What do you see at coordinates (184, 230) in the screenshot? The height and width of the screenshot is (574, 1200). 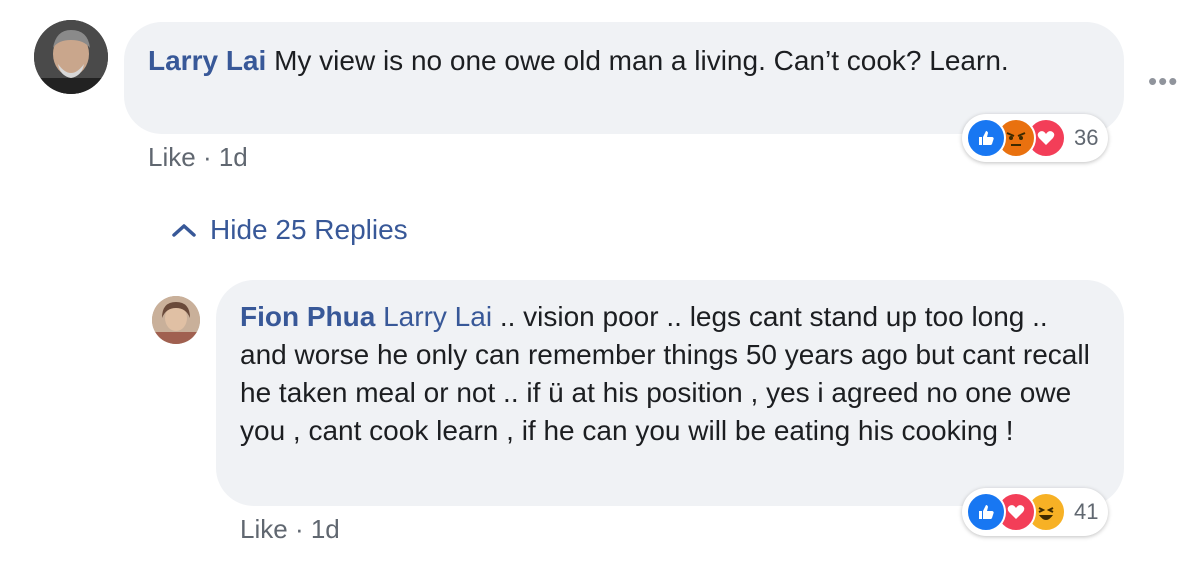 I see `chevron-up-icon` at bounding box center [184, 230].